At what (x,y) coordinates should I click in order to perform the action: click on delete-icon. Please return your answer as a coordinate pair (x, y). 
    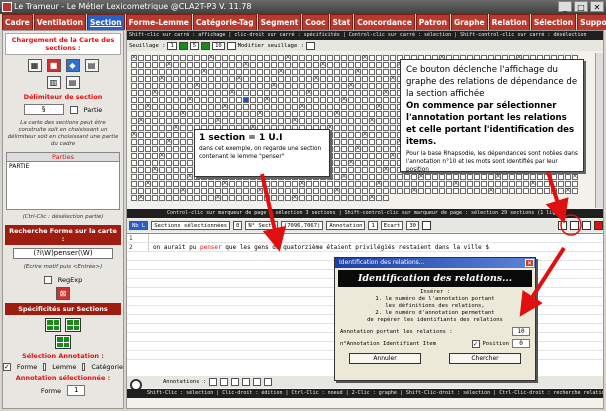
    Looking at the image, I should click on (598, 225).